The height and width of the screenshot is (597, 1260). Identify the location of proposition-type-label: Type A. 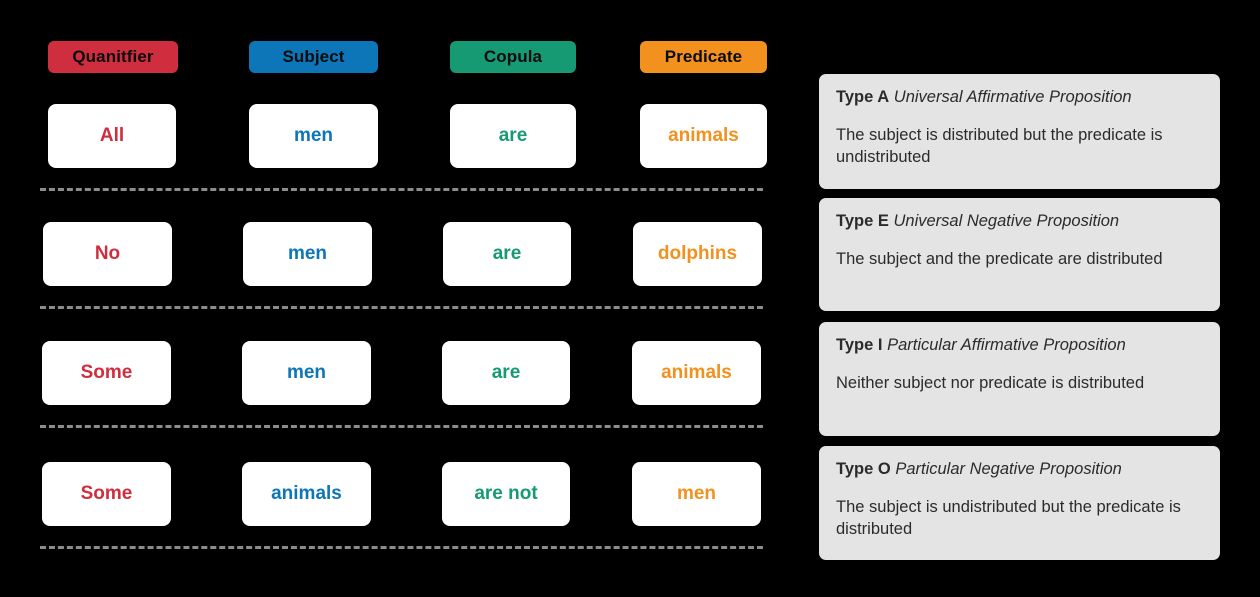
(863, 97).